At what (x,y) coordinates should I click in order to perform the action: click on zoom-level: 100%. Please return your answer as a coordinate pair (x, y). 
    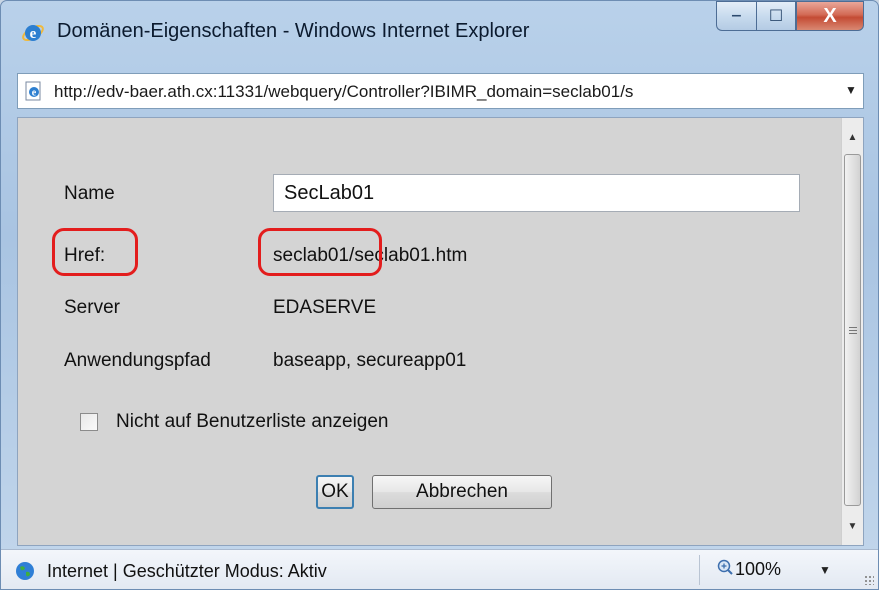
    Looking at the image, I should click on (758, 569).